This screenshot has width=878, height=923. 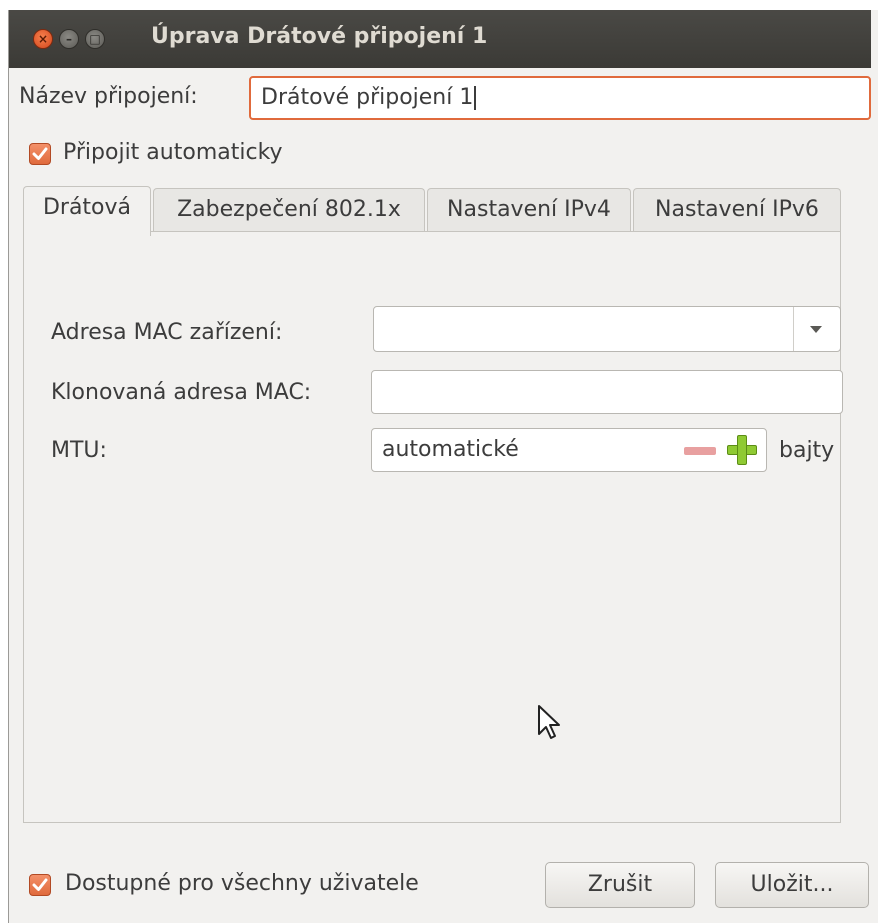 I want to click on tab-wired: Drátová, so click(x=87, y=211).